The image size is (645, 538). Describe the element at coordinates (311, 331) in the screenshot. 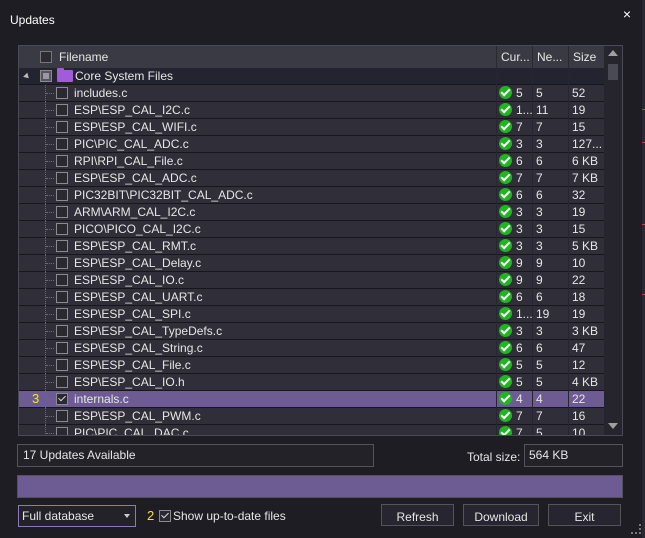

I see `table-row: ESP\ESP_CAL_TypeDefs.c 3 3 3 KB` at that location.